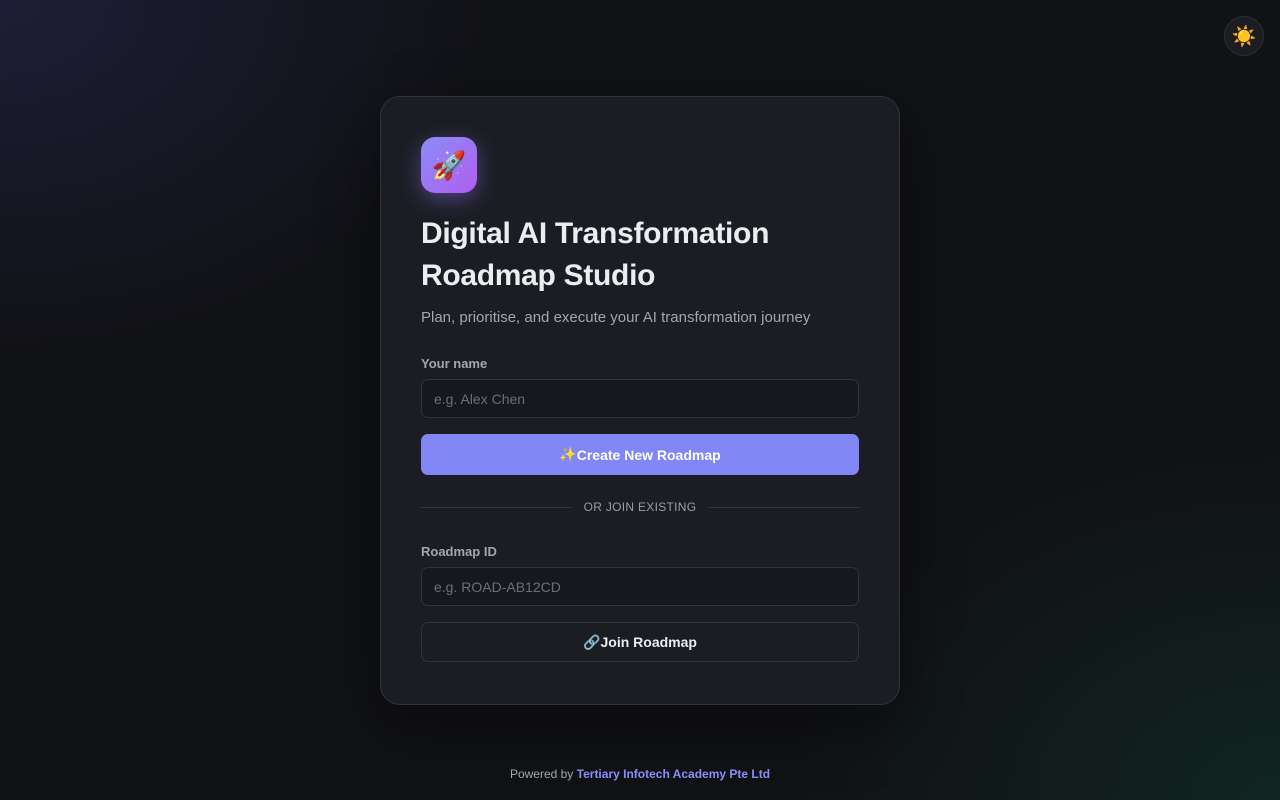 The width and height of the screenshot is (1280, 800). What do you see at coordinates (454, 363) in the screenshot?
I see `name-label: Your name` at bounding box center [454, 363].